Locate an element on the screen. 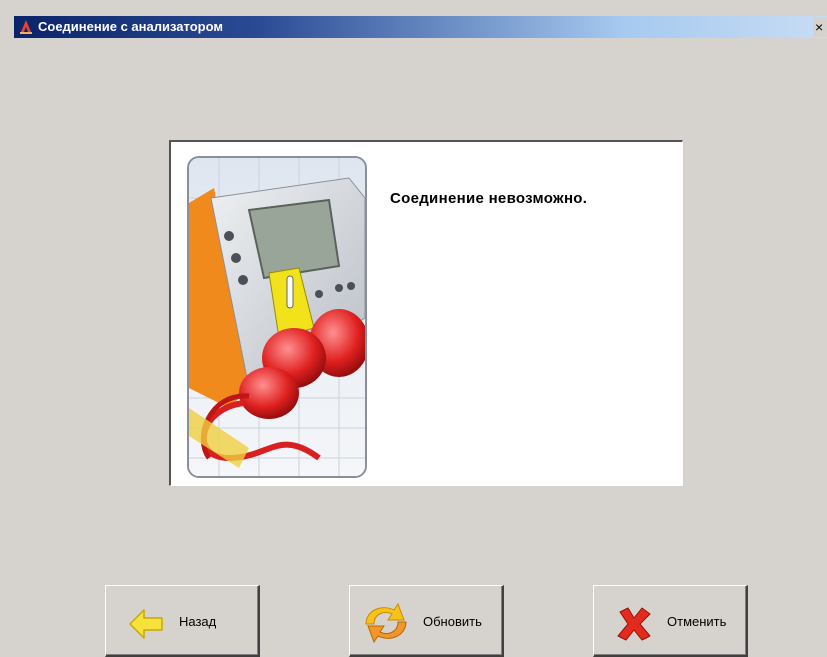 The image size is (827, 657). analyzer-connection-illustration is located at coordinates (277, 317).